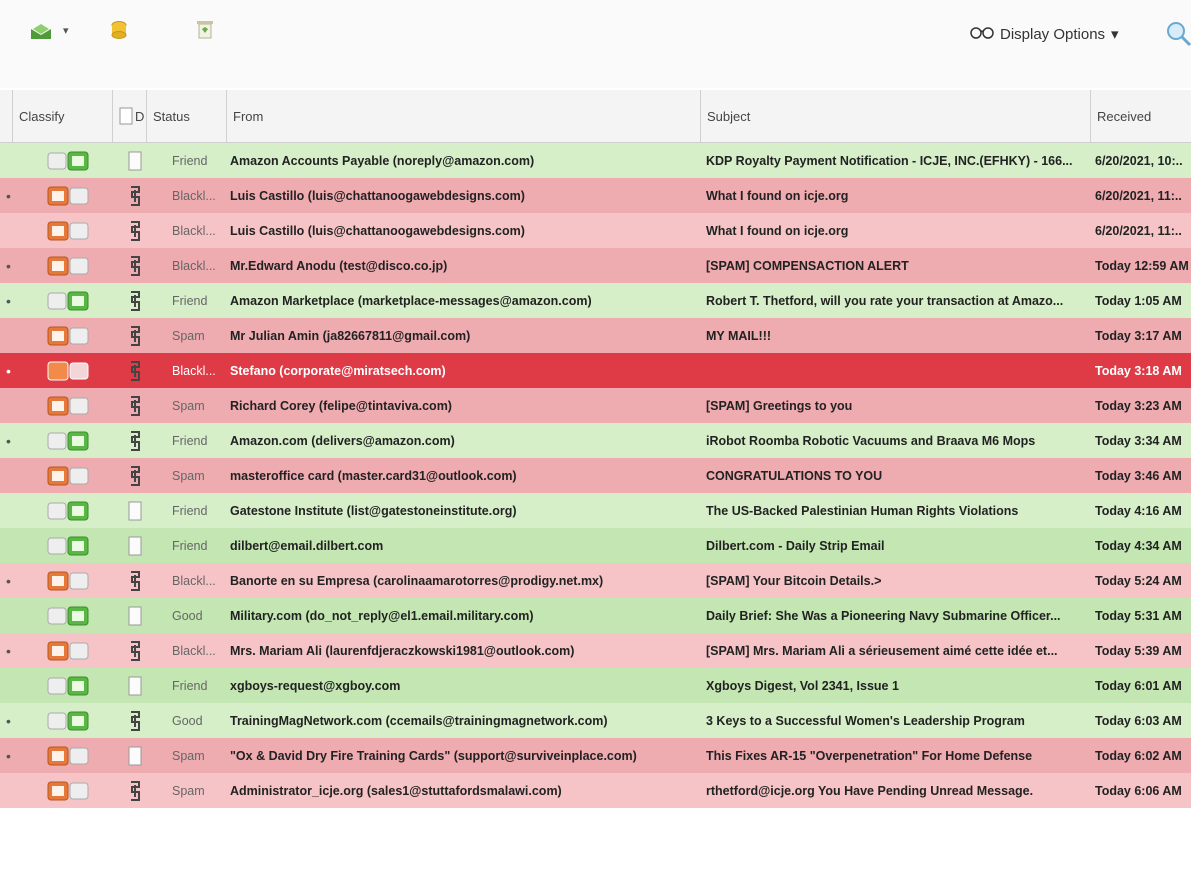 Image resolution: width=1191 pixels, height=886 pixels. I want to click on message-received: Today 1:05 AM, so click(1138, 300).